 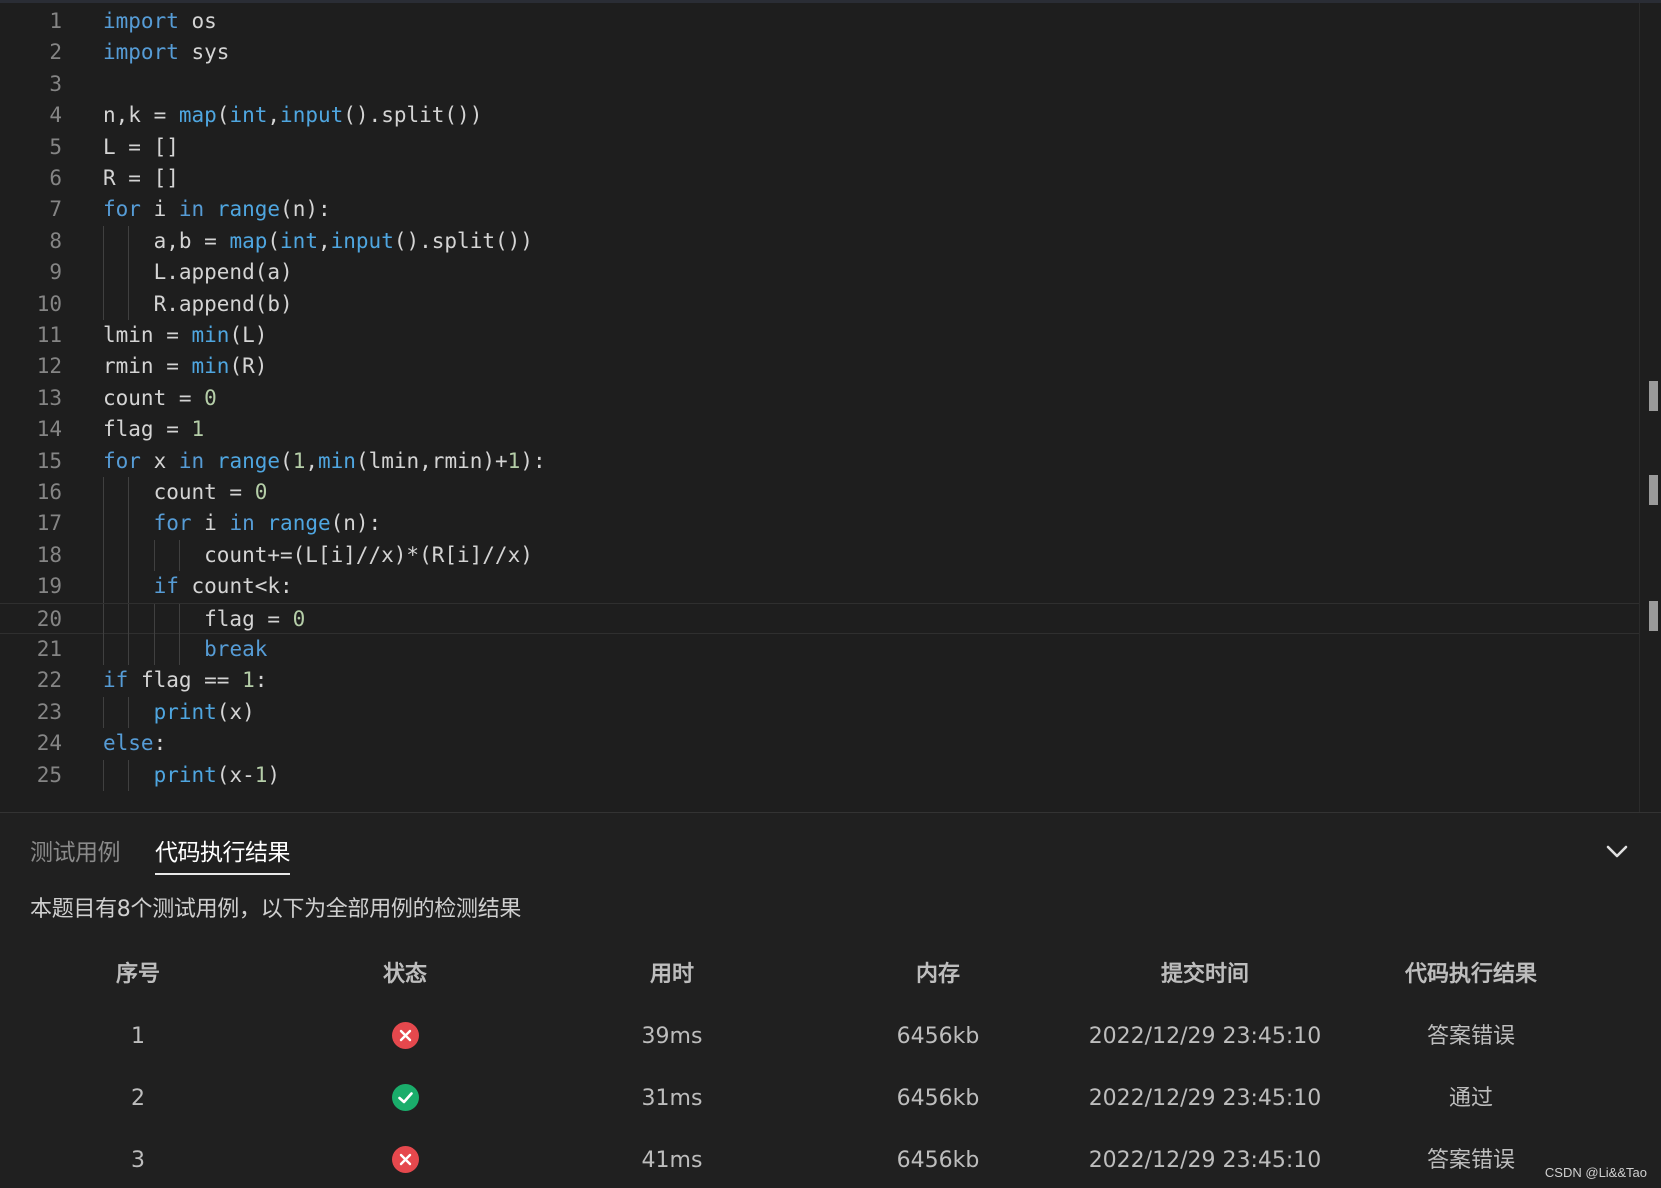 What do you see at coordinates (820, 273) in the screenshot?
I see `code-line: 9 L.append(a)` at bounding box center [820, 273].